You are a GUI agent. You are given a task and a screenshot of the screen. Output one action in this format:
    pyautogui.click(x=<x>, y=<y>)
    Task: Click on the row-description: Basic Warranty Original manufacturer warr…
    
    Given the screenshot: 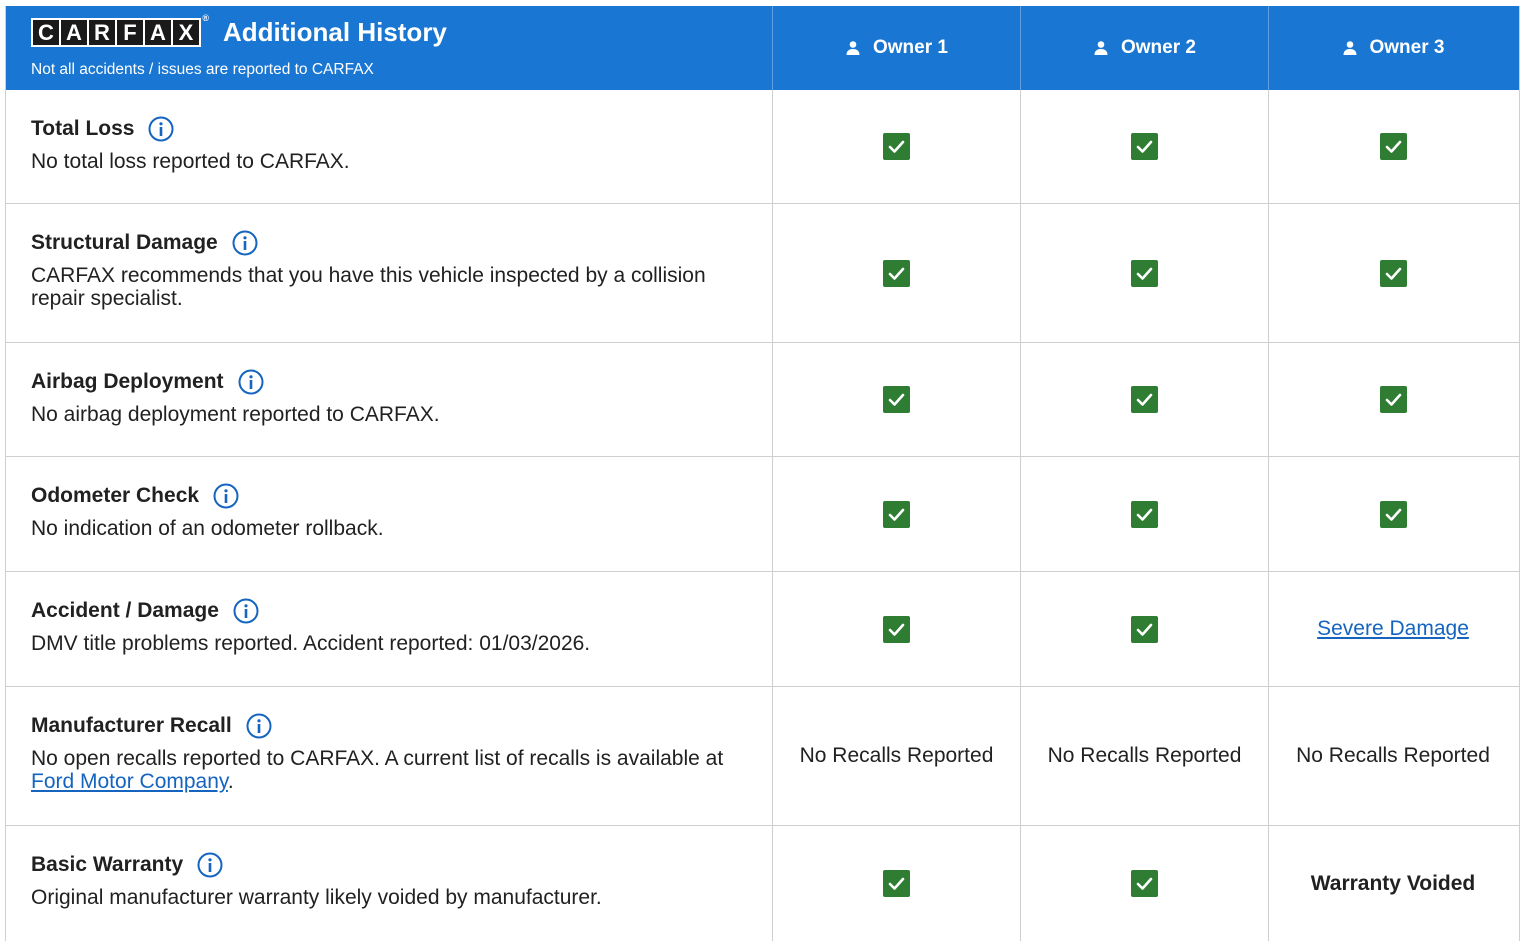 What is the action you would take?
    pyautogui.click(x=389, y=883)
    